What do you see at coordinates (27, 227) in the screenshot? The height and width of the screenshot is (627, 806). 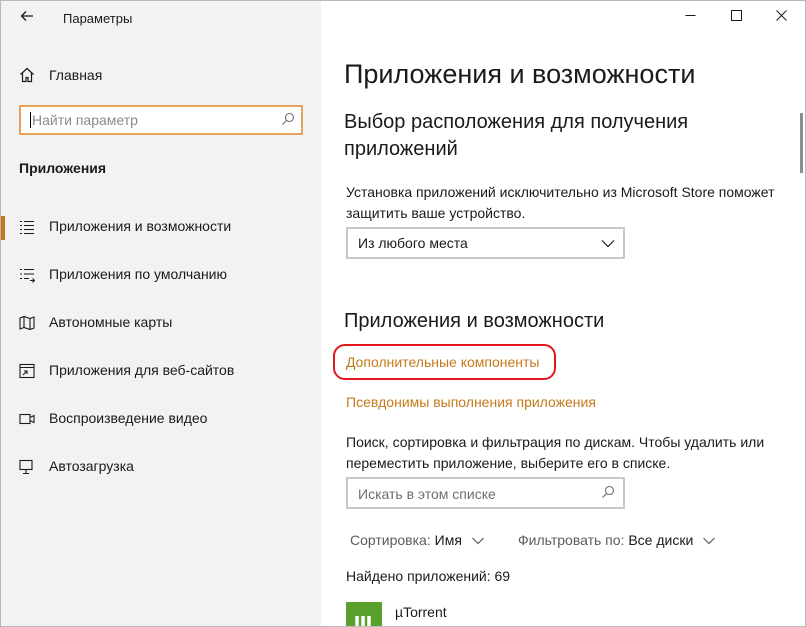 I see `apps-list-icon` at bounding box center [27, 227].